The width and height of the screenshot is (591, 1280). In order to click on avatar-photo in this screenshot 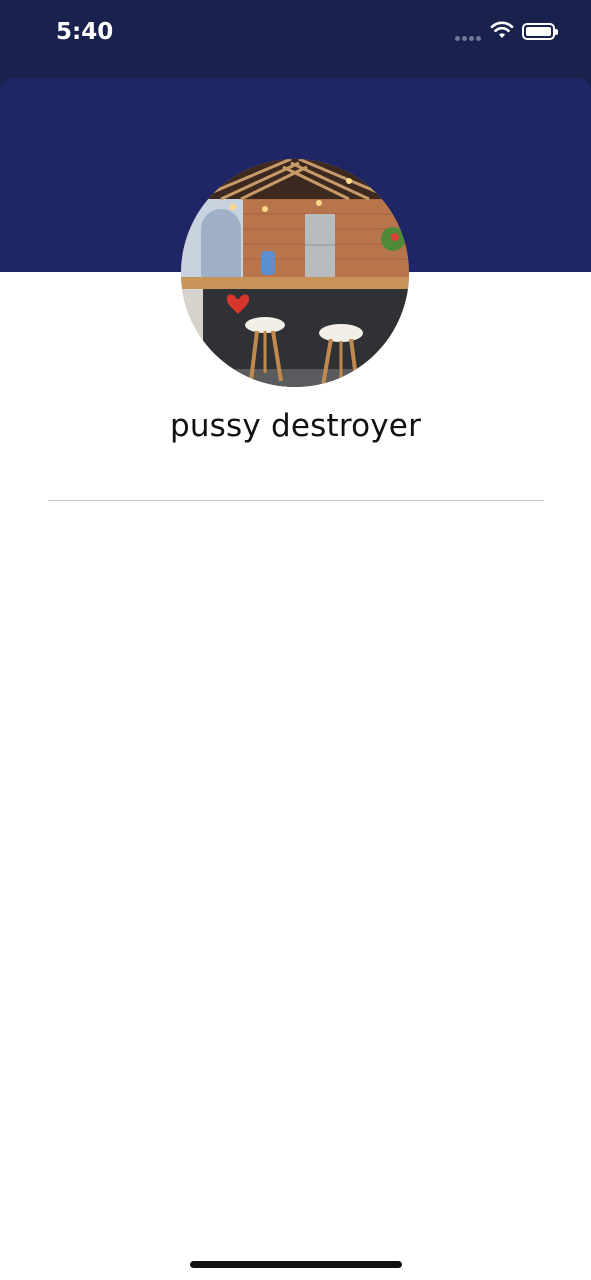, I will do `click(295, 273)`.